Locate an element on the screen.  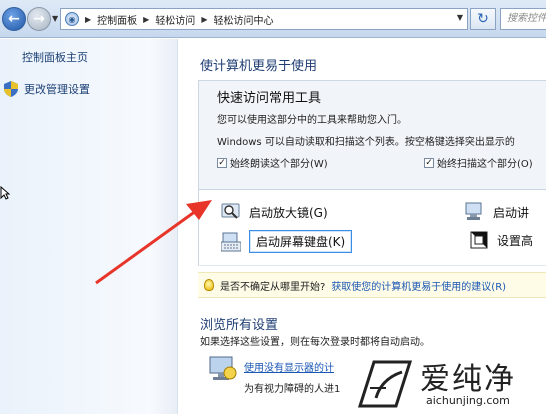
start-narrator-label: 启动讲 is located at coordinates (511, 212).